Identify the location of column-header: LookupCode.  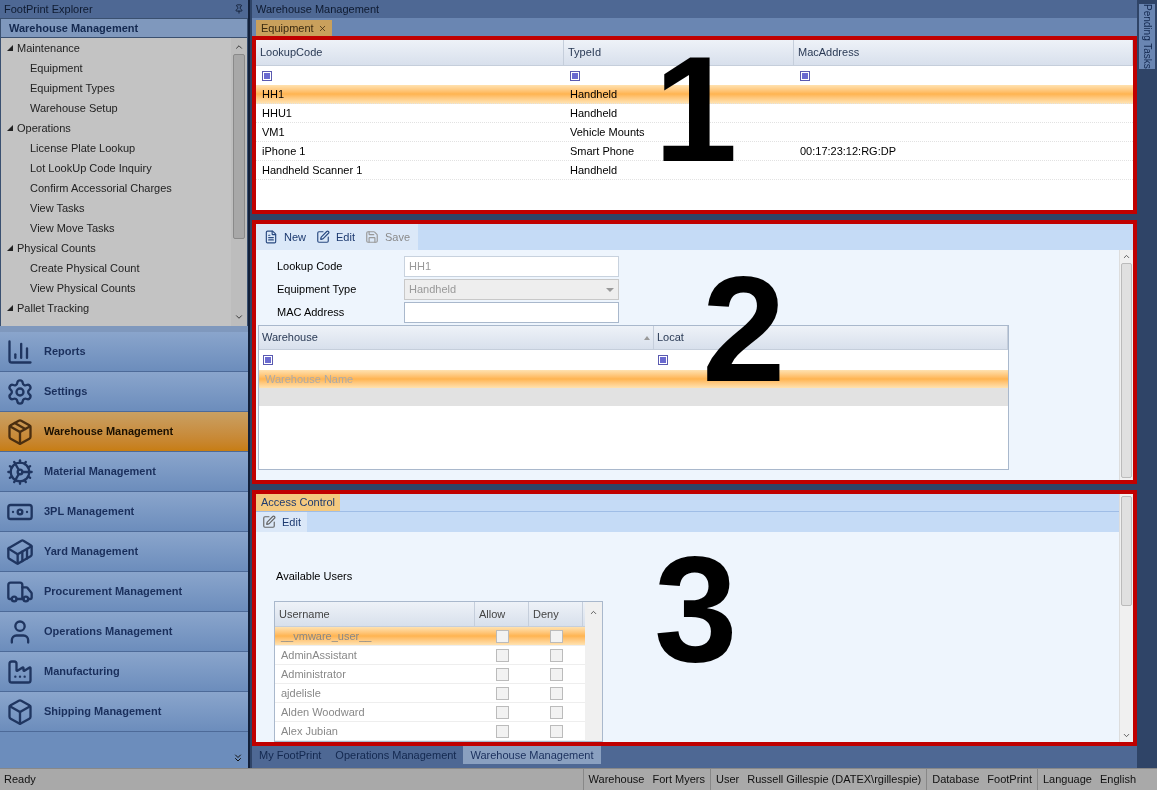
(410, 52).